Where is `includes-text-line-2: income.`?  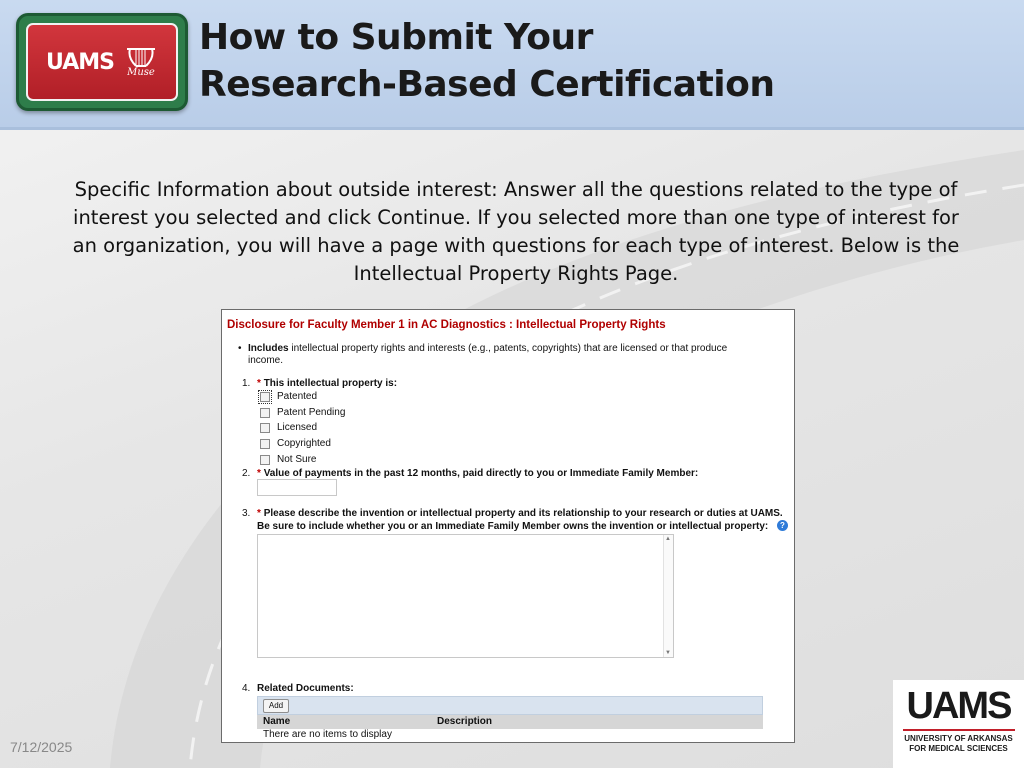 includes-text-line-2: income. is located at coordinates (266, 360).